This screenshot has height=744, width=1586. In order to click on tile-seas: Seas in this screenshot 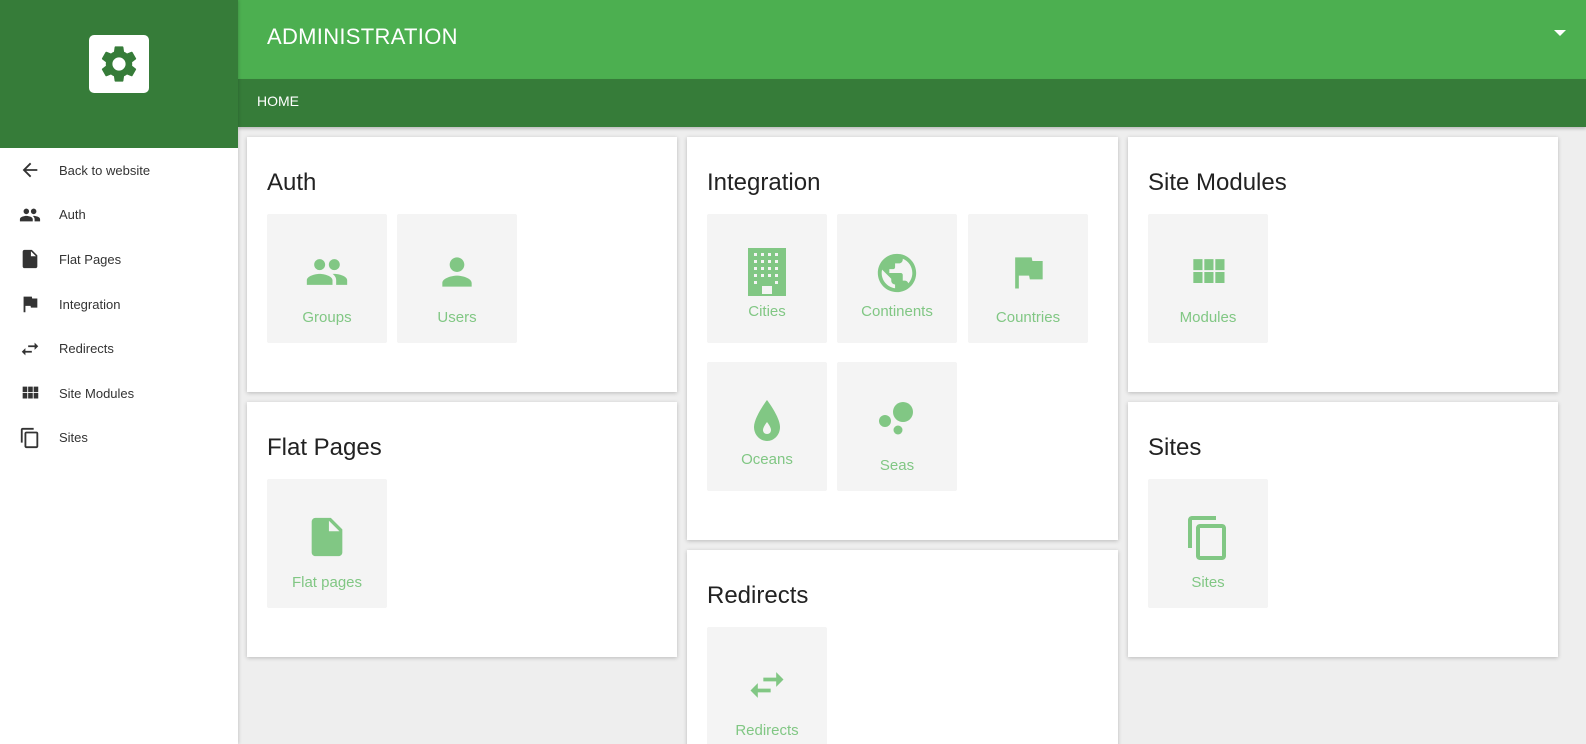, I will do `click(897, 426)`.